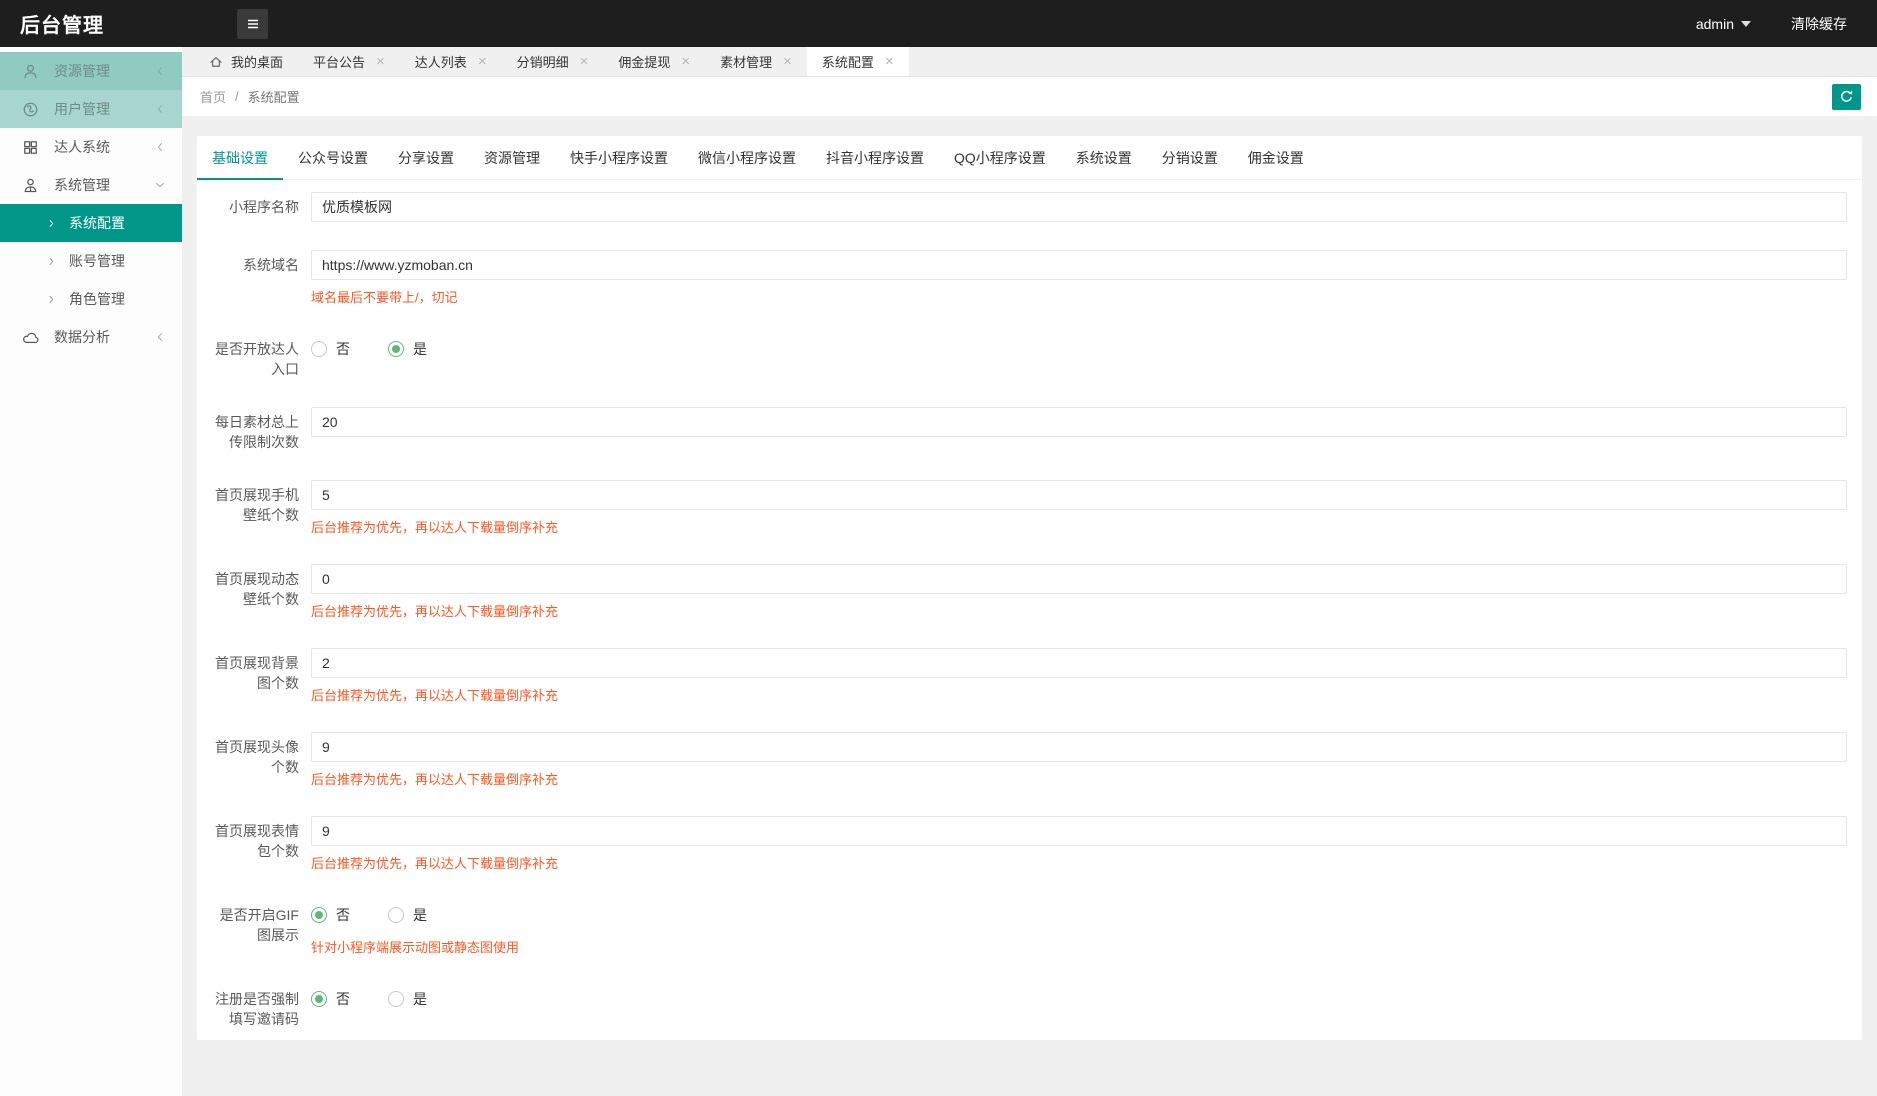  I want to click on clear-cache-button: 清除缓存, so click(1819, 24).